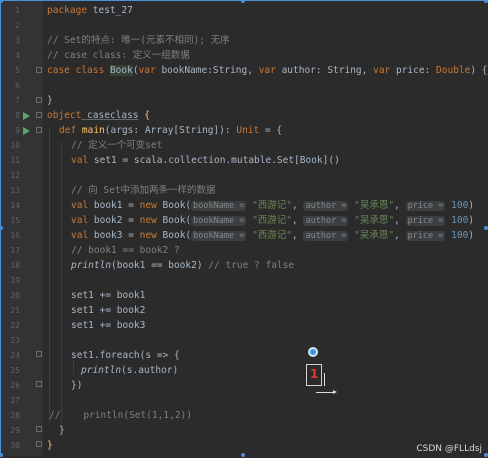  What do you see at coordinates (15, 340) in the screenshot?
I see `line-number: 23` at bounding box center [15, 340].